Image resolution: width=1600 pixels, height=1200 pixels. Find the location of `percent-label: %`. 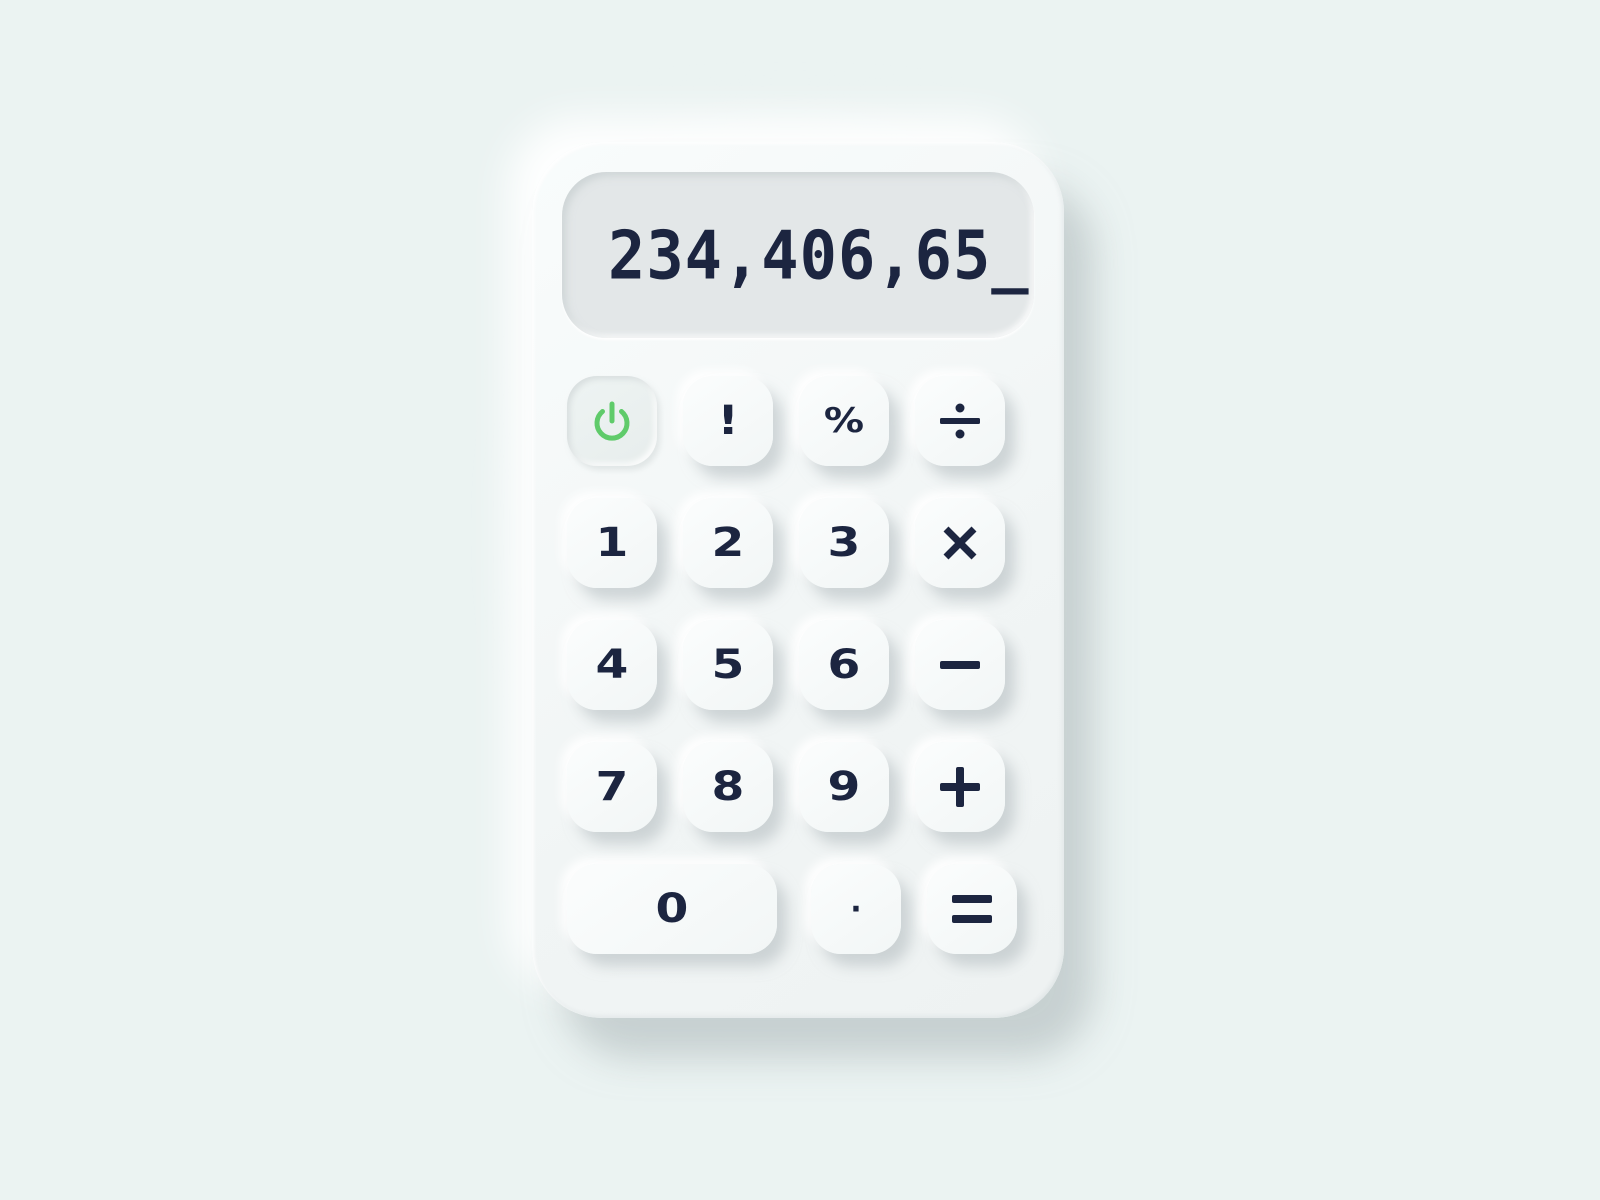

percent-label: % is located at coordinates (844, 421).